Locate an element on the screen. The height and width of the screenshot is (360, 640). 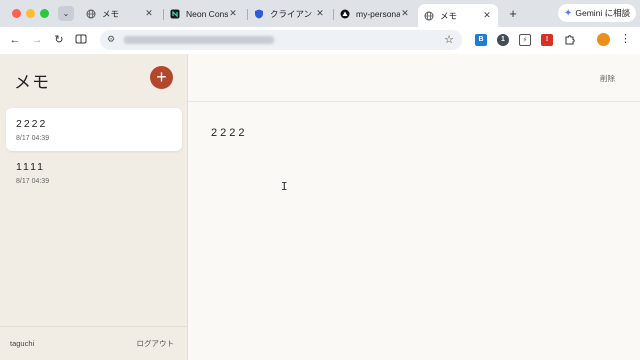
tab-memo-active: メモ ✕ is located at coordinates (458, 15).